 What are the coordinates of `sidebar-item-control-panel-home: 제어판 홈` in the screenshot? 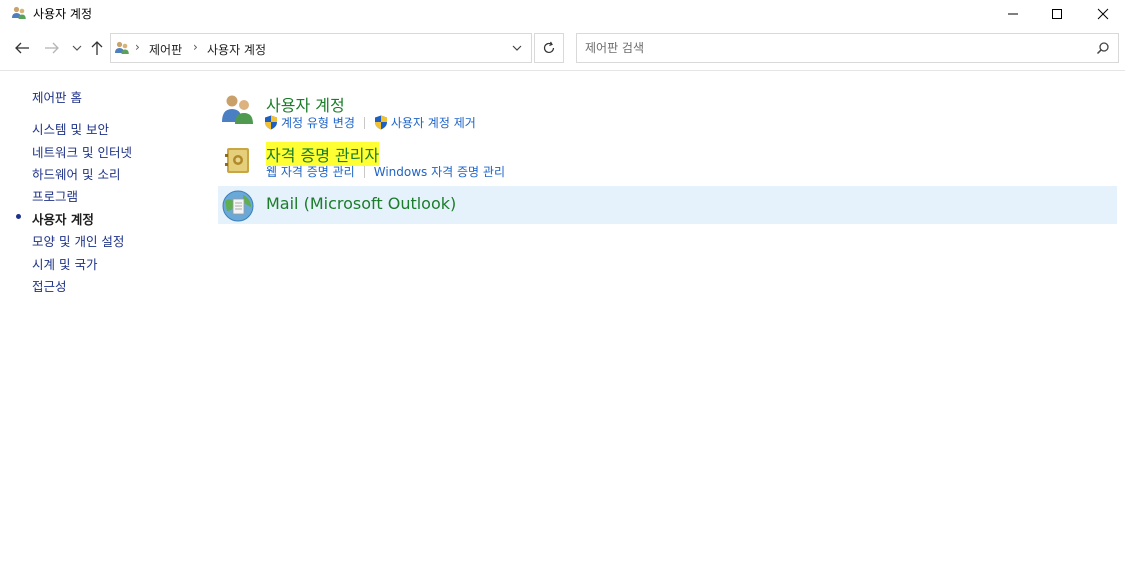 It's located at (57, 96).